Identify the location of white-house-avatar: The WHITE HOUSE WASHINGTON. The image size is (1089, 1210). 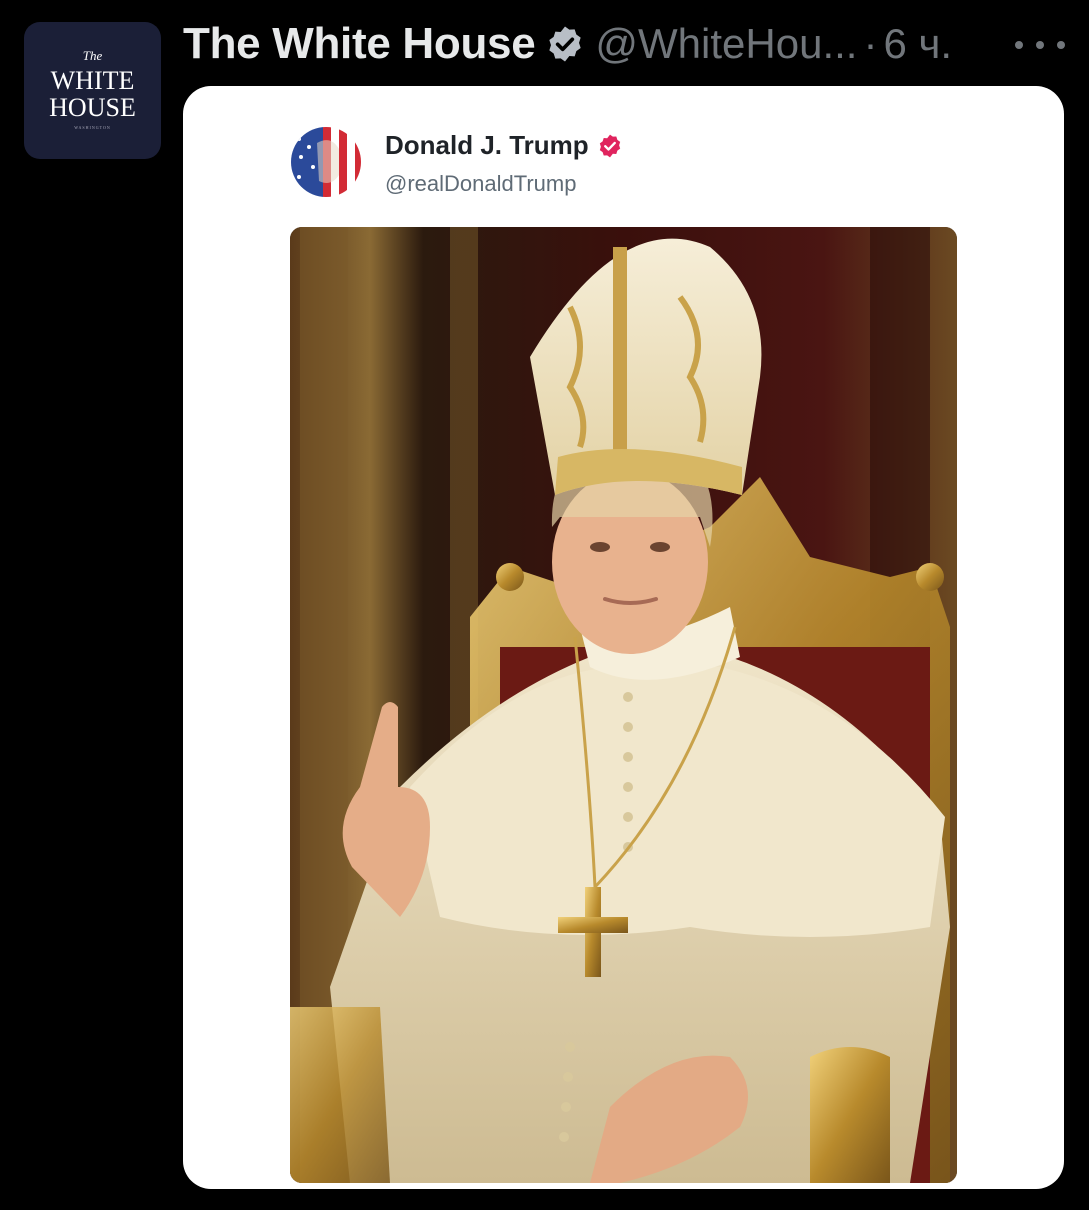
(92, 90).